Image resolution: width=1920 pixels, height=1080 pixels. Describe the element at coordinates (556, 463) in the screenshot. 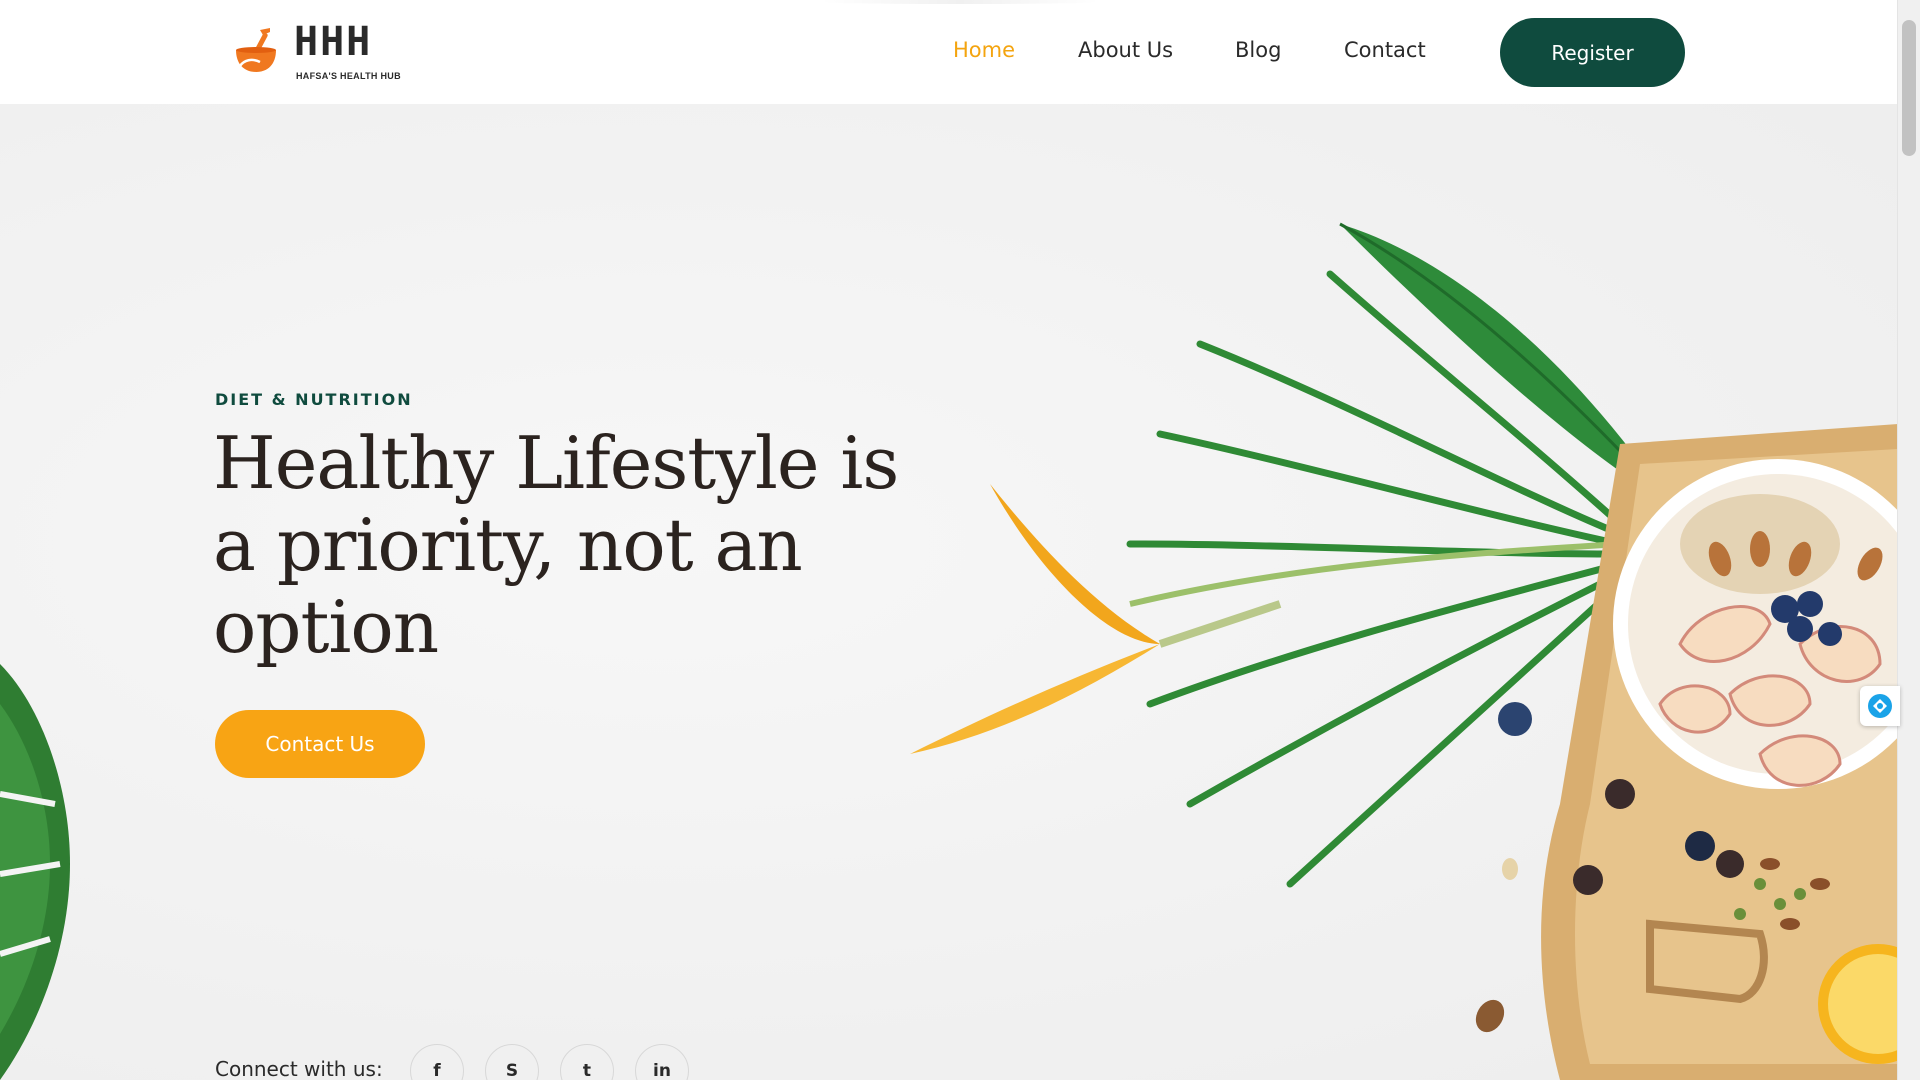

I see `headline-line-1: Healthy Lifestyle is` at that location.